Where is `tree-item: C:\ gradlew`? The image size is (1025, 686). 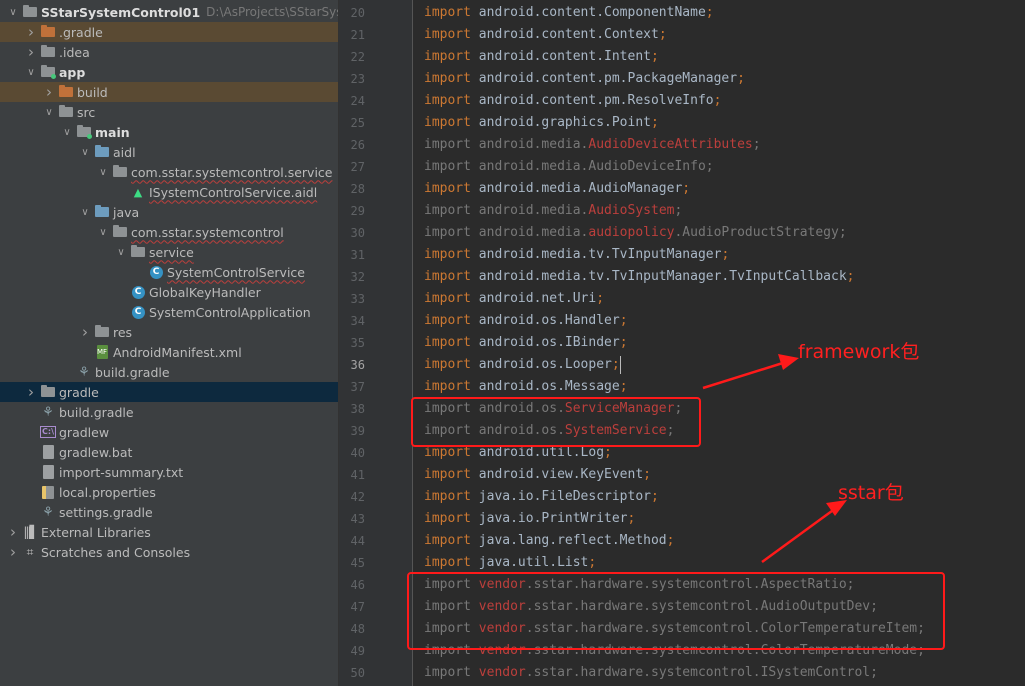 tree-item: C:\ gradlew is located at coordinates (169, 432).